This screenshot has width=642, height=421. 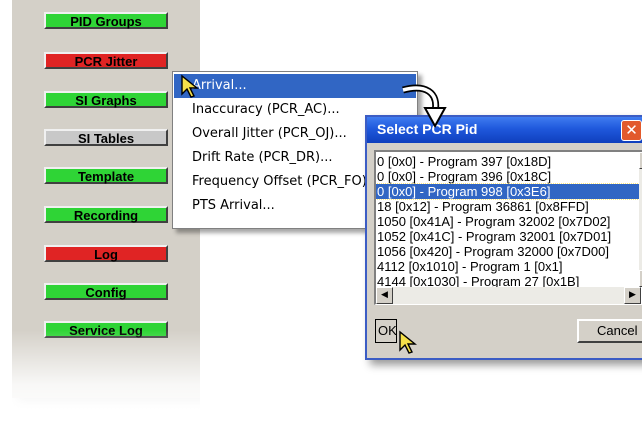 I want to click on list-item: 4112 [0x1010] - Program 1 [0x1], so click(x=508, y=266).